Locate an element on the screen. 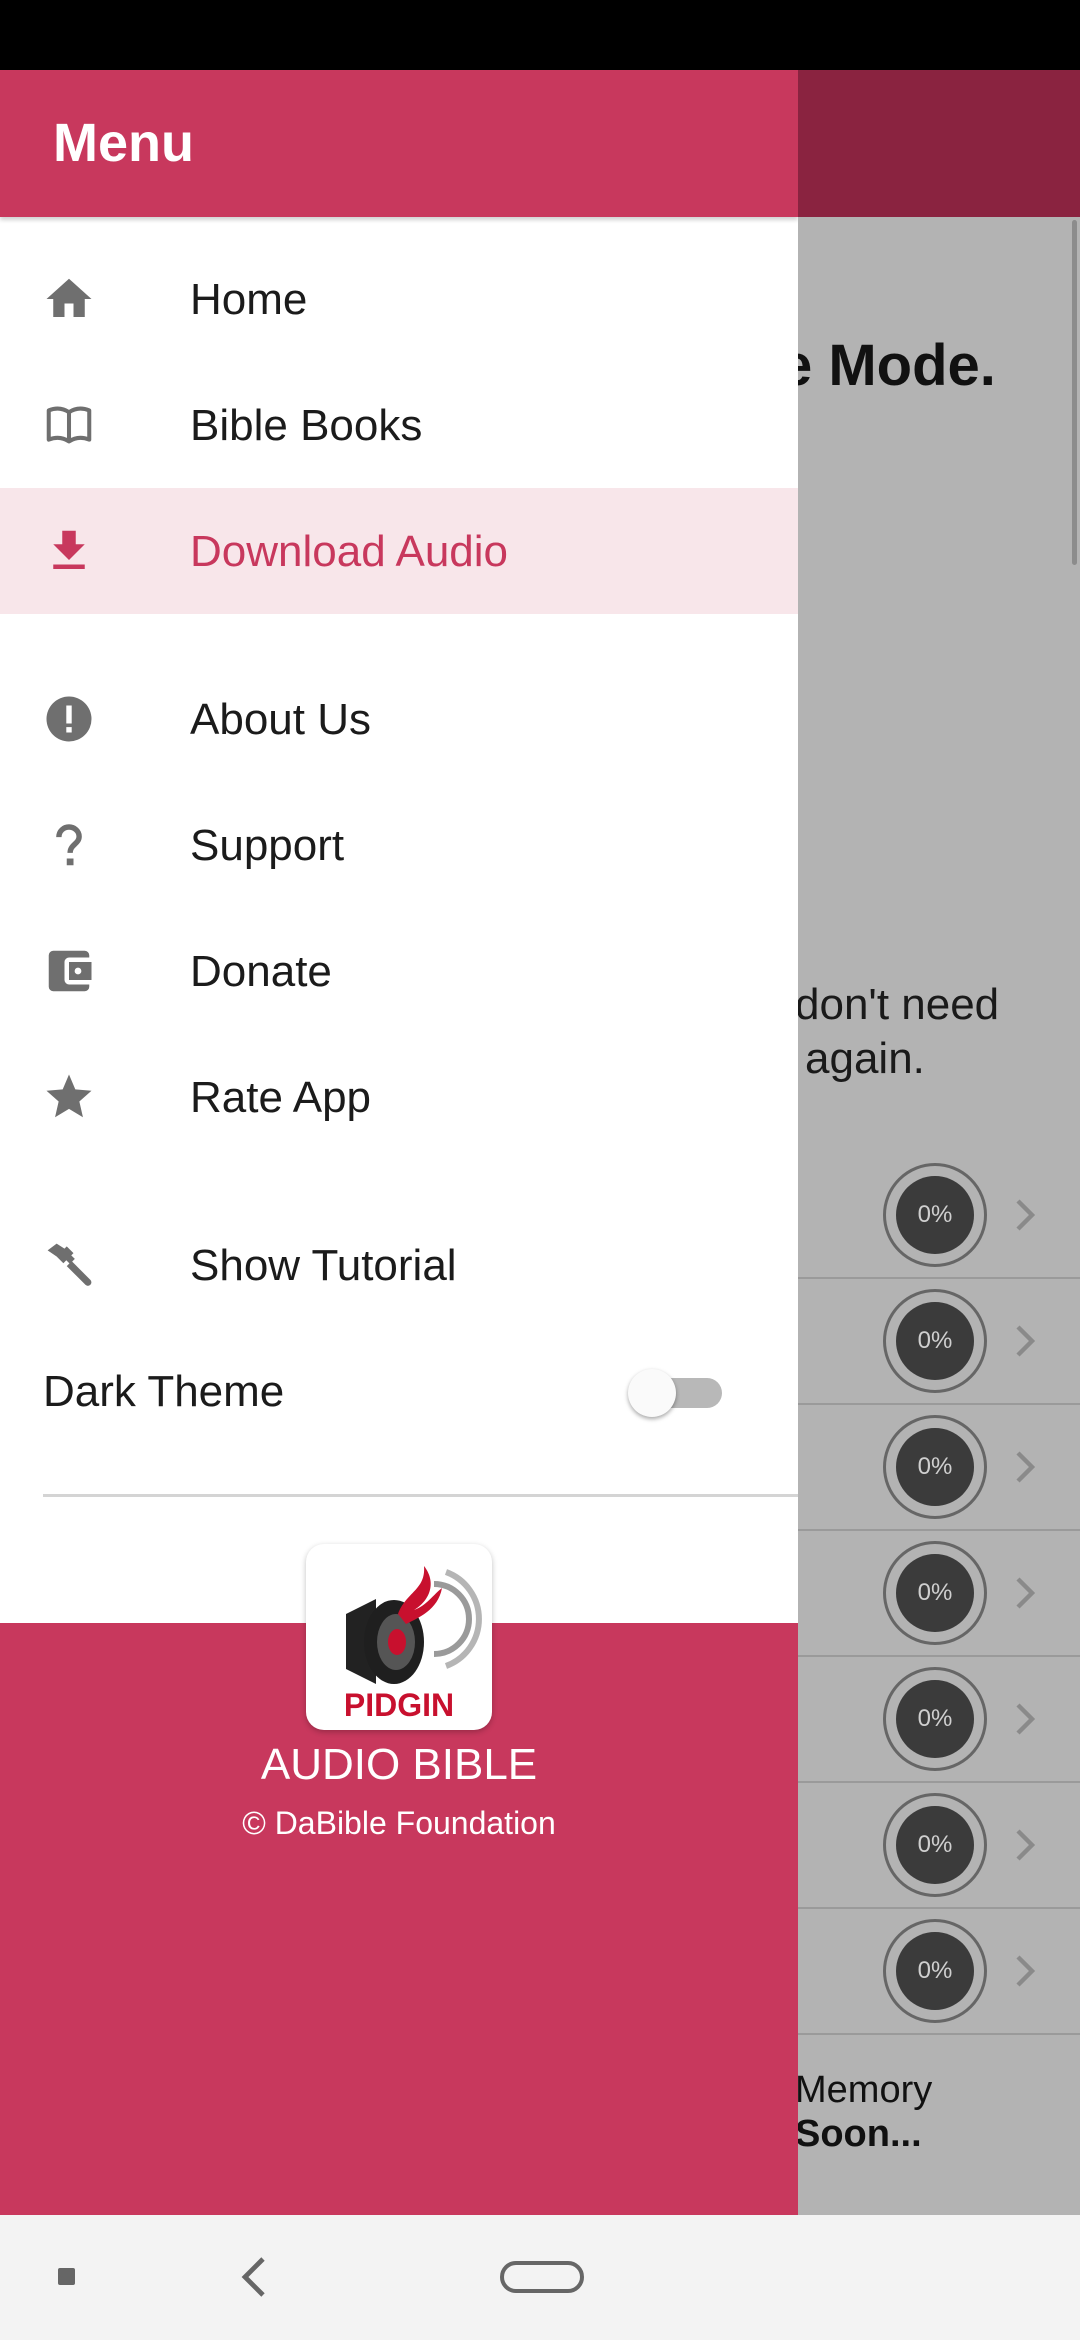 Image resolution: width=1080 pixels, height=2340 pixels. drawer-header: Menu is located at coordinates (399, 143).